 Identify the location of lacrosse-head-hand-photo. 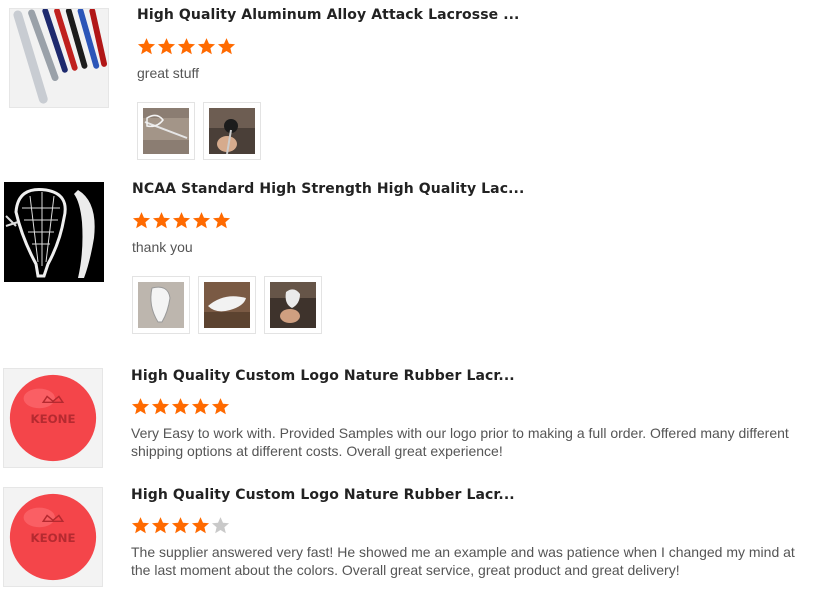
(293, 305).